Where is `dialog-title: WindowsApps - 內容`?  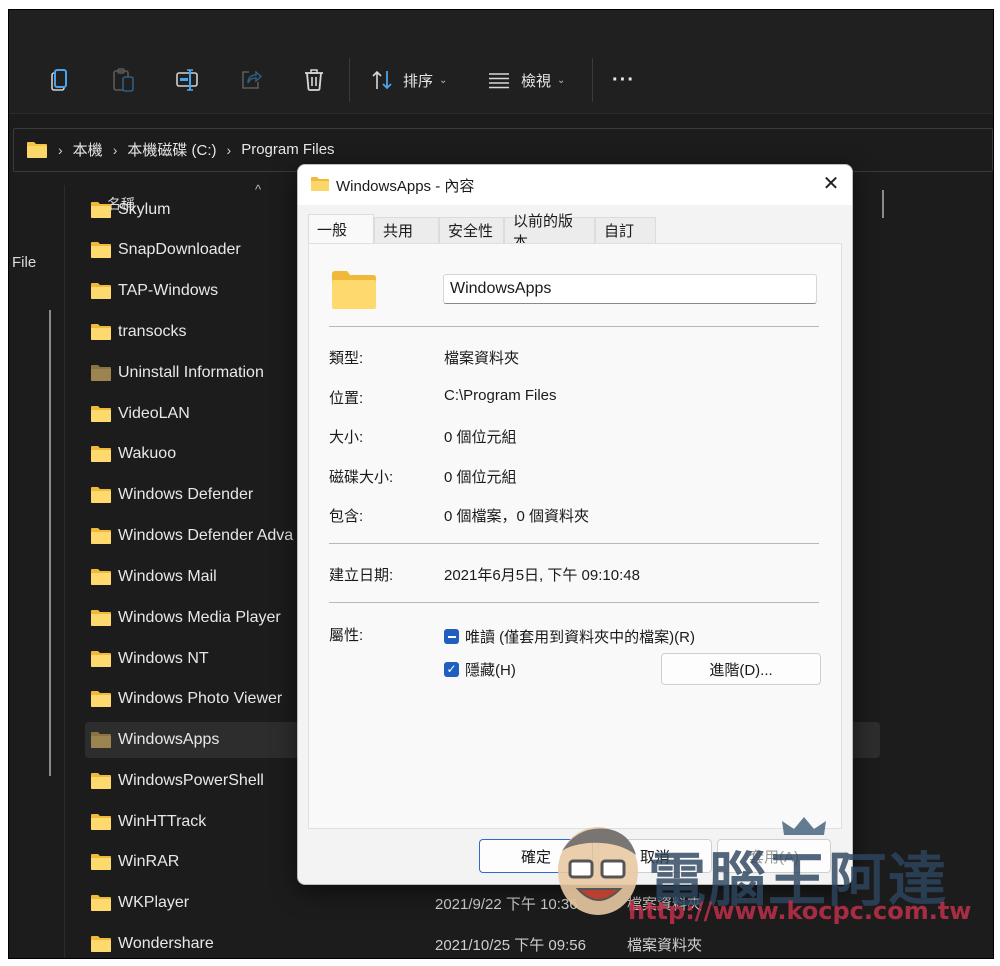
dialog-title: WindowsApps - 內容 is located at coordinates (405, 186).